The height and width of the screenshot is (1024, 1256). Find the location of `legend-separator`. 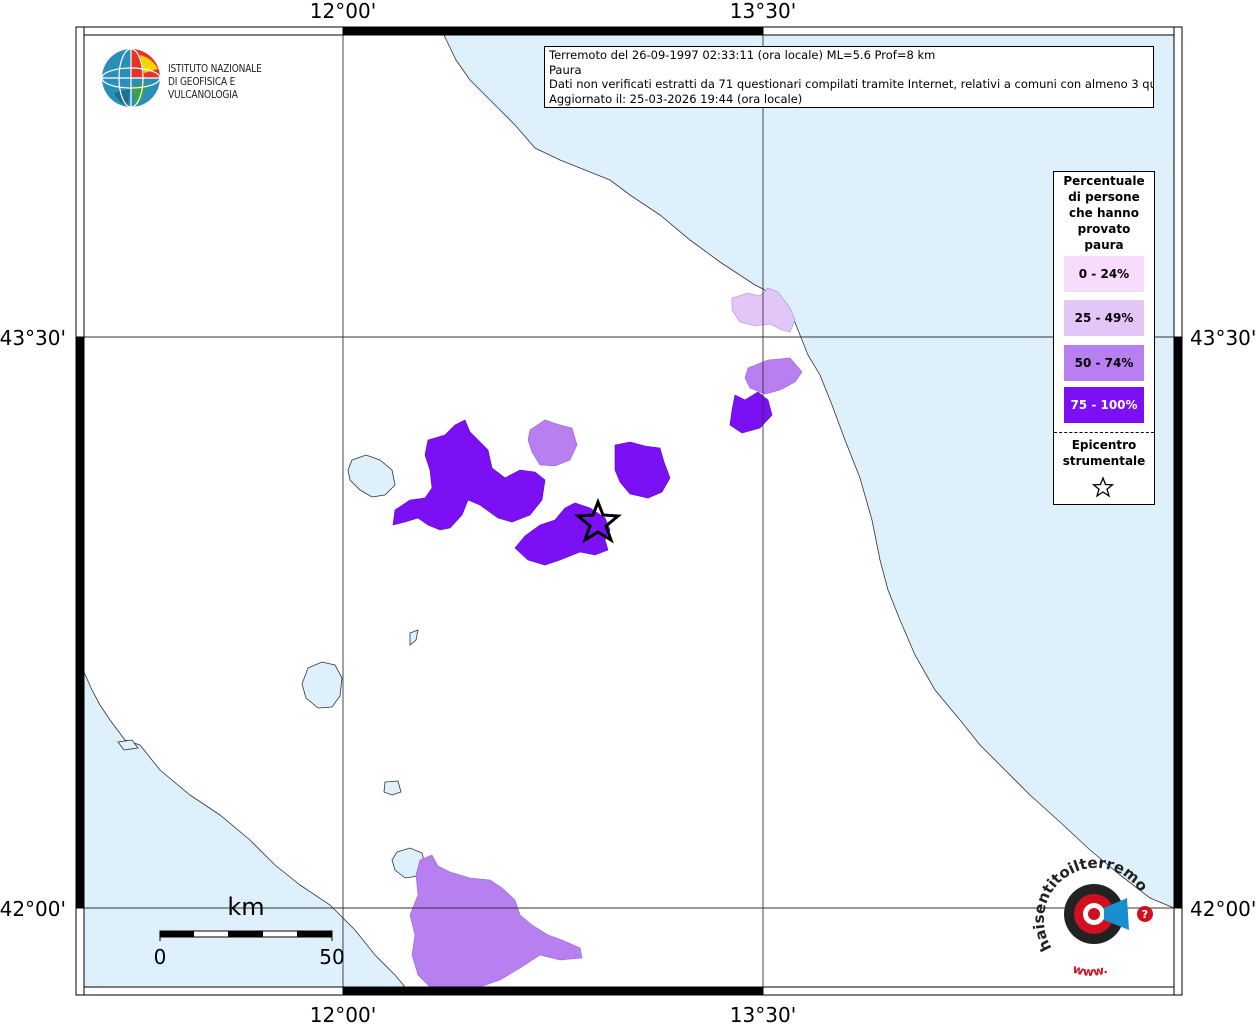

legend-separator is located at coordinates (1104, 432).